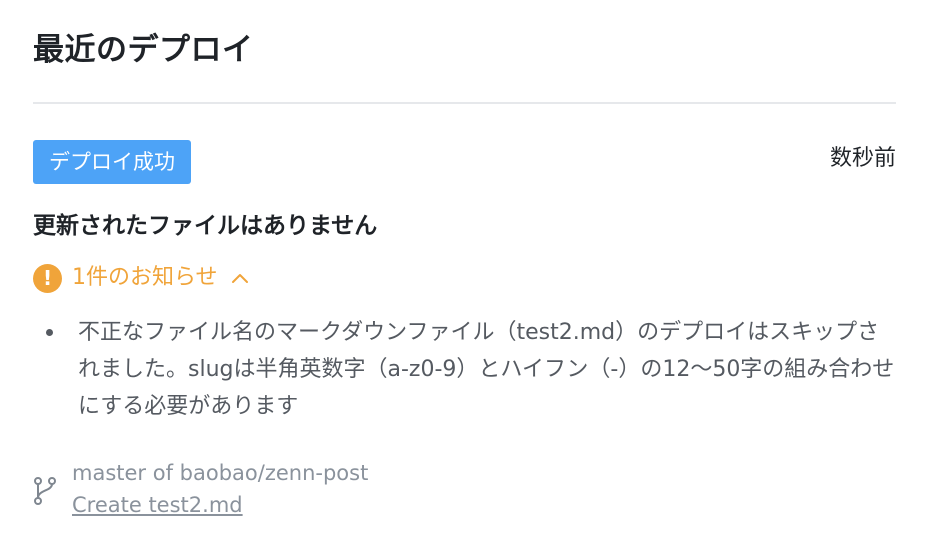  What do you see at coordinates (143, 50) in the screenshot?
I see `page-title: 最近のデプロイ` at bounding box center [143, 50].